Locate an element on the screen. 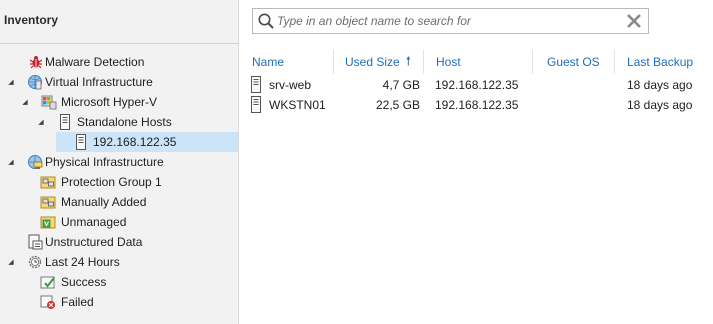 This screenshot has width=713, height=324. hyperv-icon is located at coordinates (49, 102).